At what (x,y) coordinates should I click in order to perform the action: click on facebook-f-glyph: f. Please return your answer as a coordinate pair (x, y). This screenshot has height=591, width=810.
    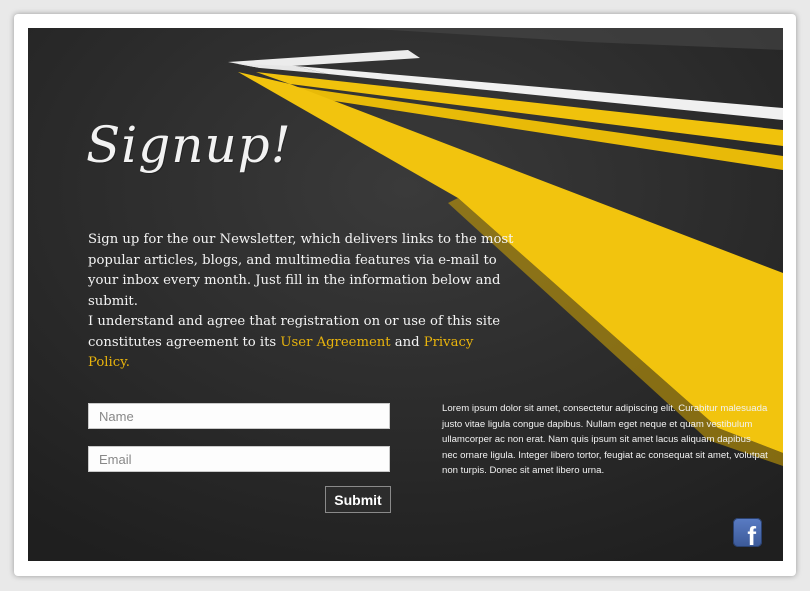
    Looking at the image, I should click on (751, 536).